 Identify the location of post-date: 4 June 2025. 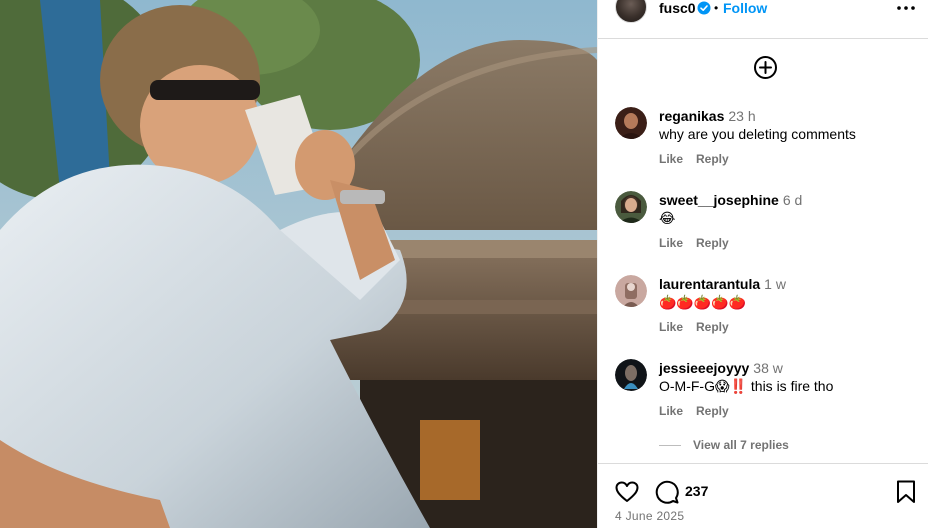
(650, 516).